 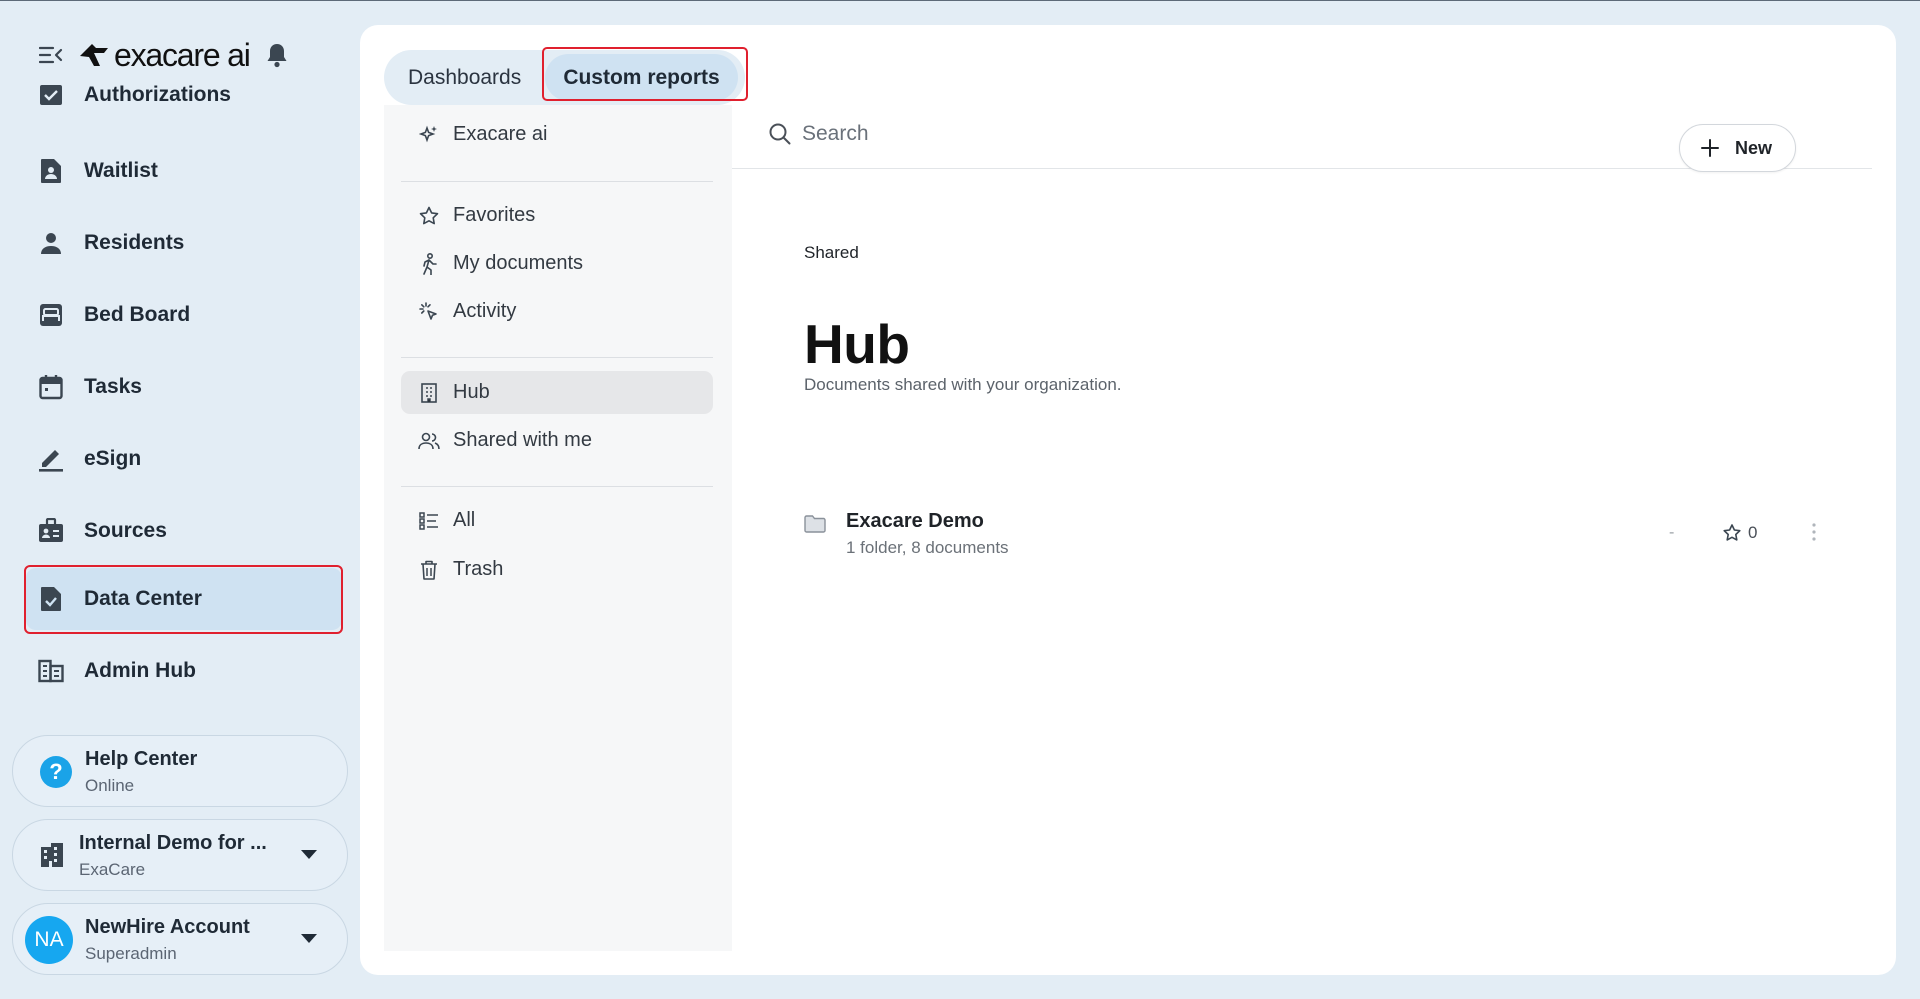 I want to click on sidebar-item-label: Authorizations, so click(x=157, y=94).